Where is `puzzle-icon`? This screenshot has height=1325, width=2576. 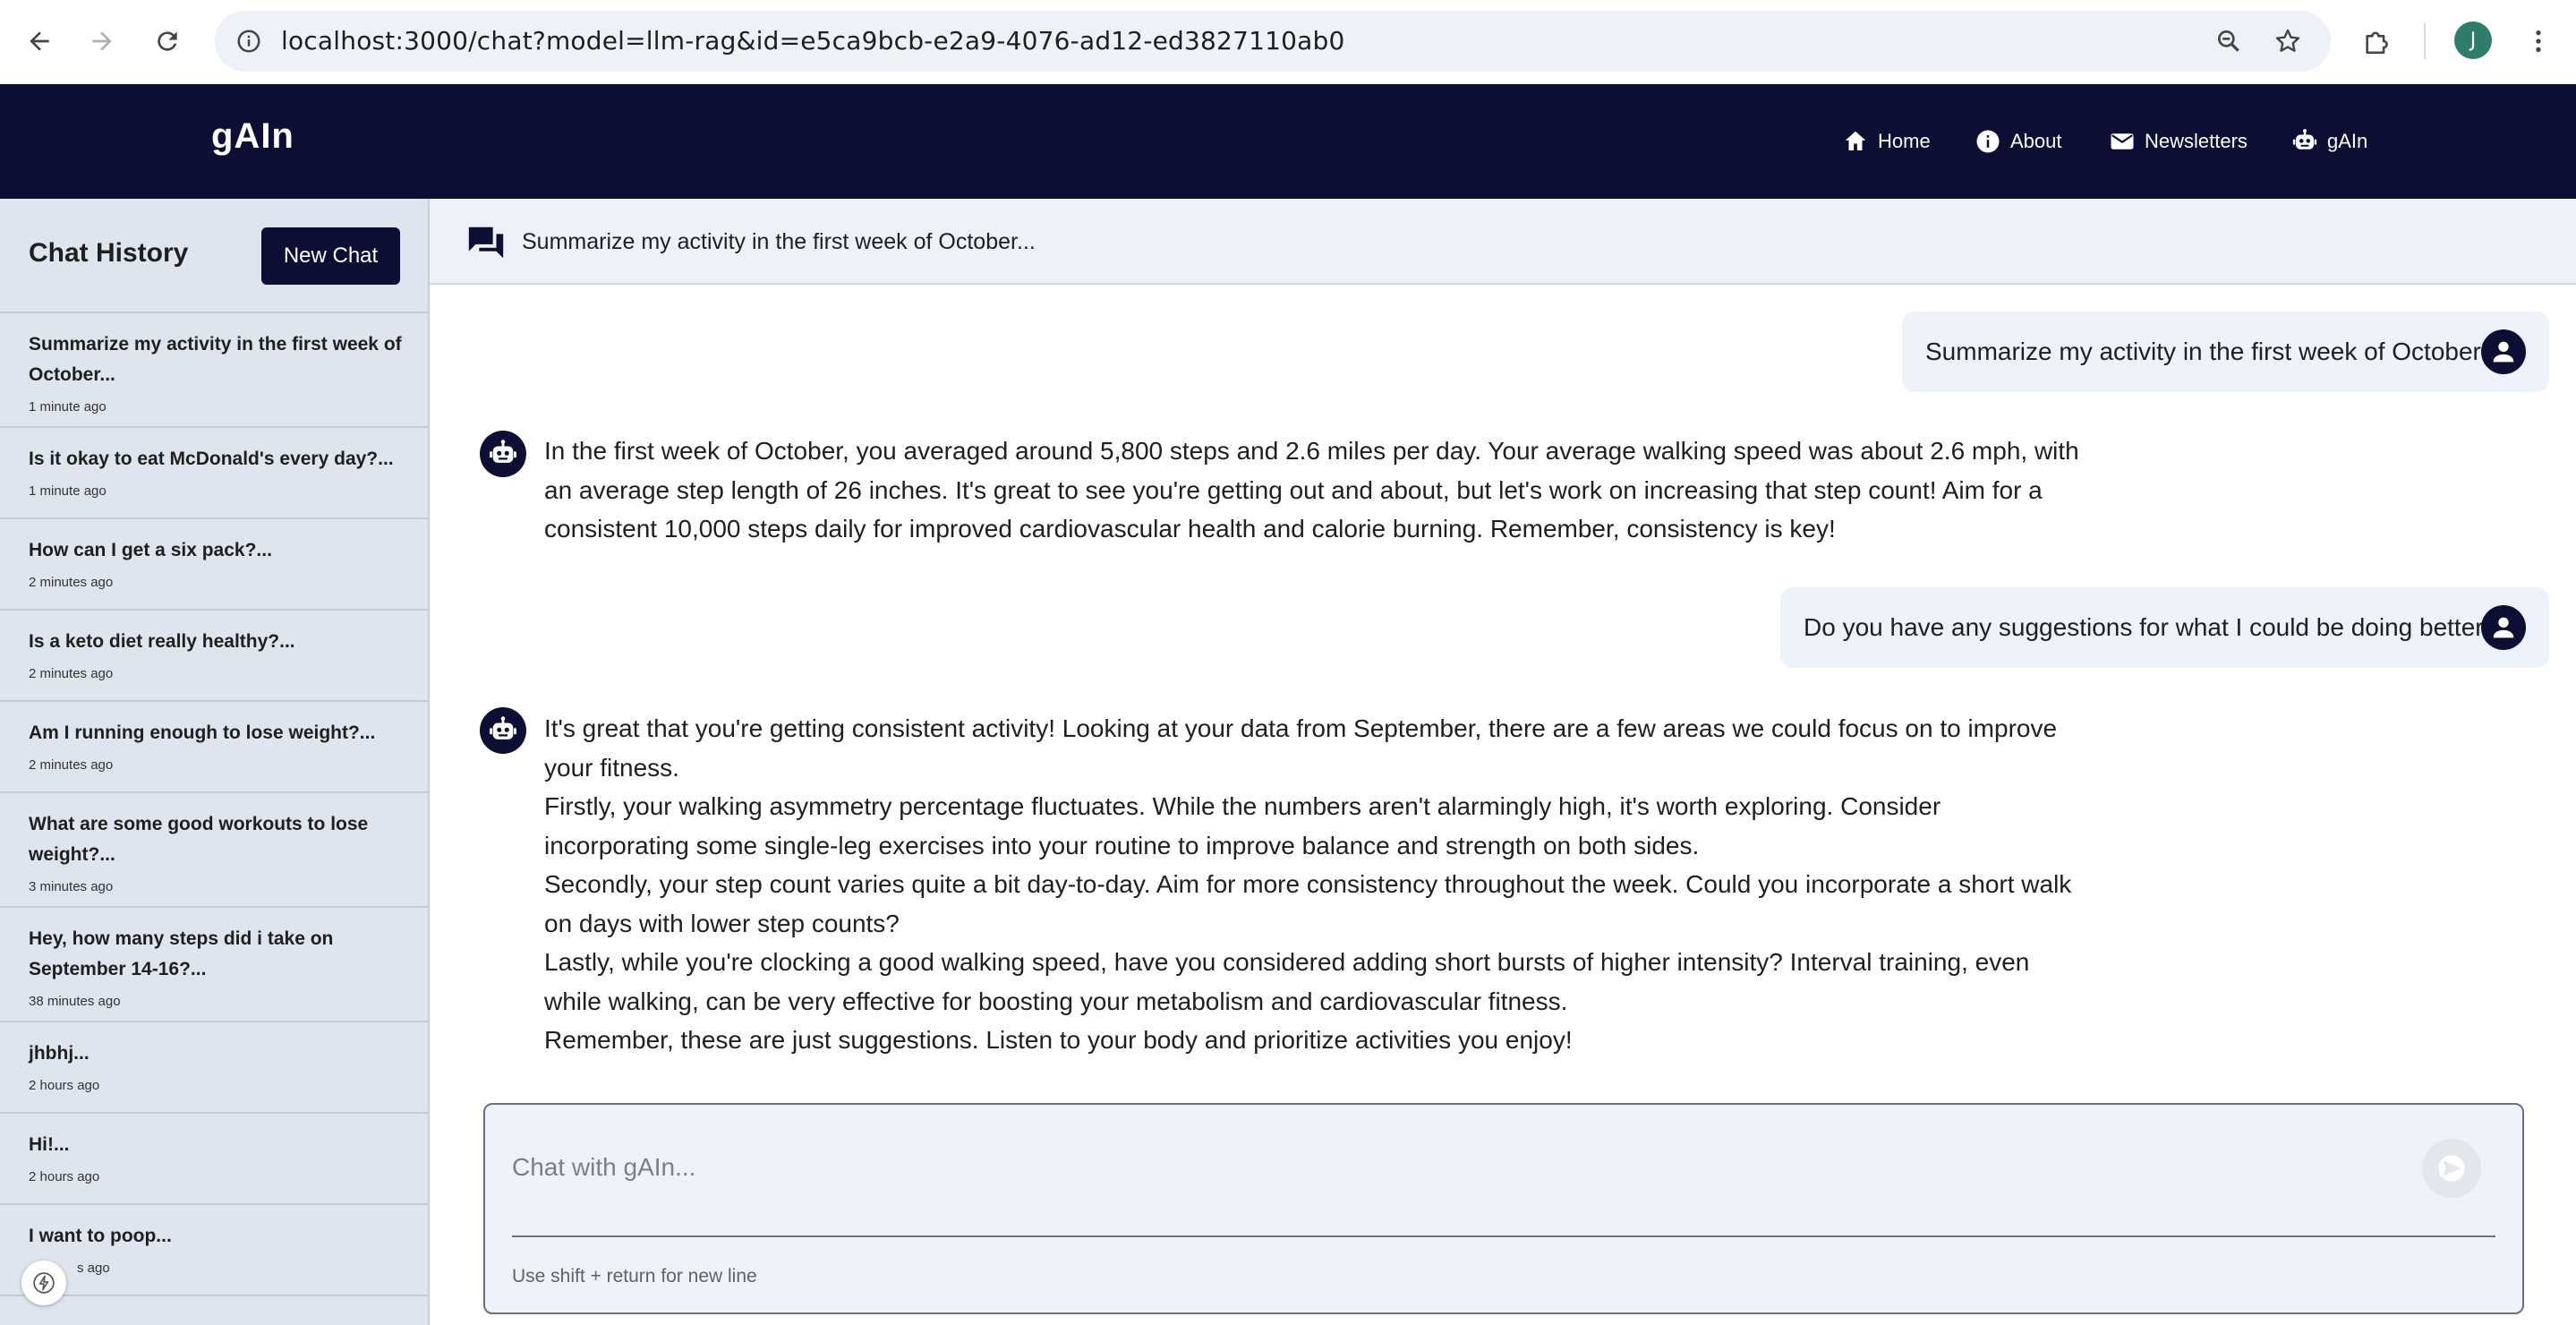 puzzle-icon is located at coordinates (2377, 43).